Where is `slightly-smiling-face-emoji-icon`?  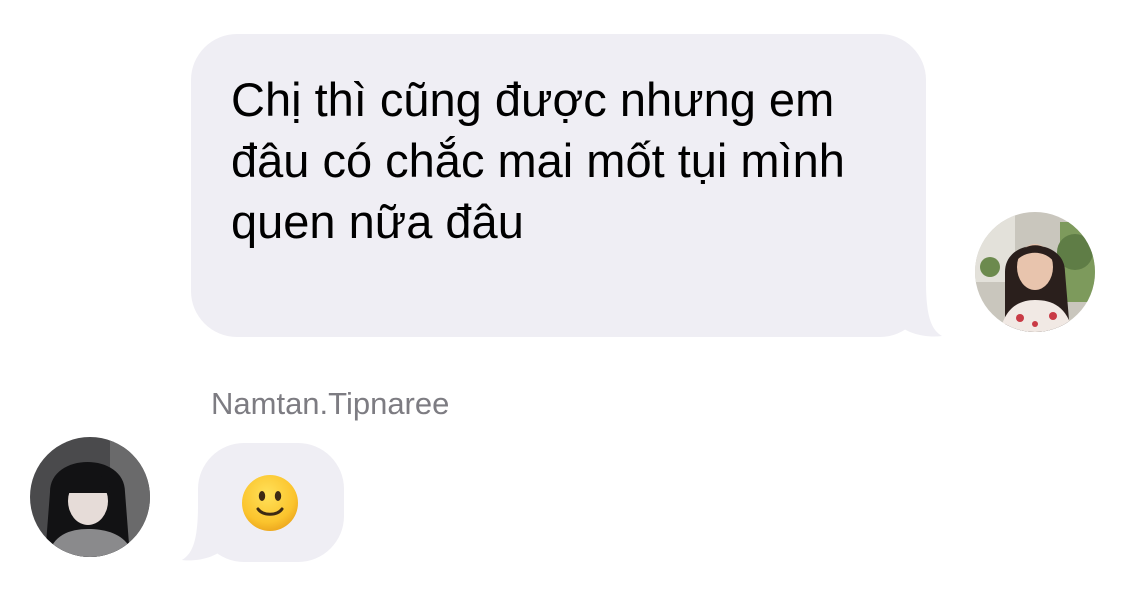
slightly-smiling-face-emoji-icon is located at coordinates (270, 503).